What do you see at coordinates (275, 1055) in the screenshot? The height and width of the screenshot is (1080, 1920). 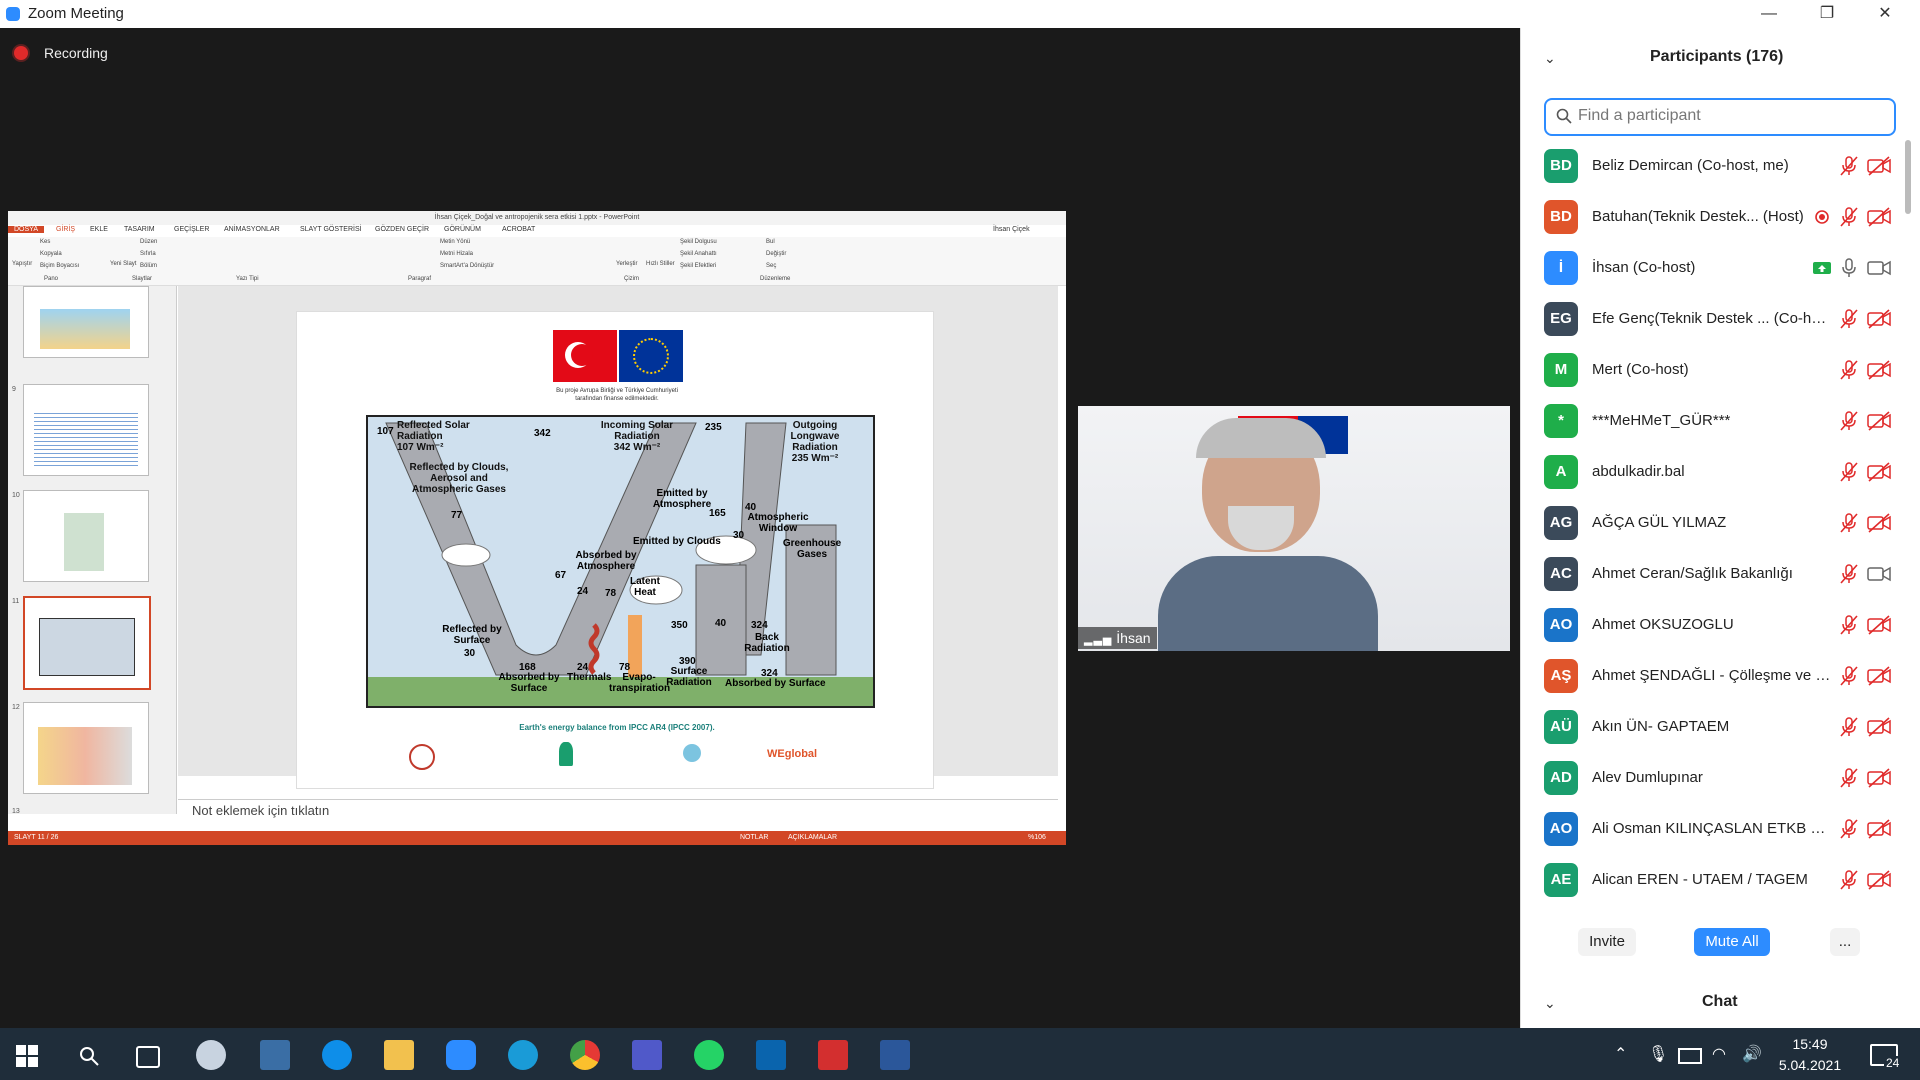 I see `calculator-icon` at bounding box center [275, 1055].